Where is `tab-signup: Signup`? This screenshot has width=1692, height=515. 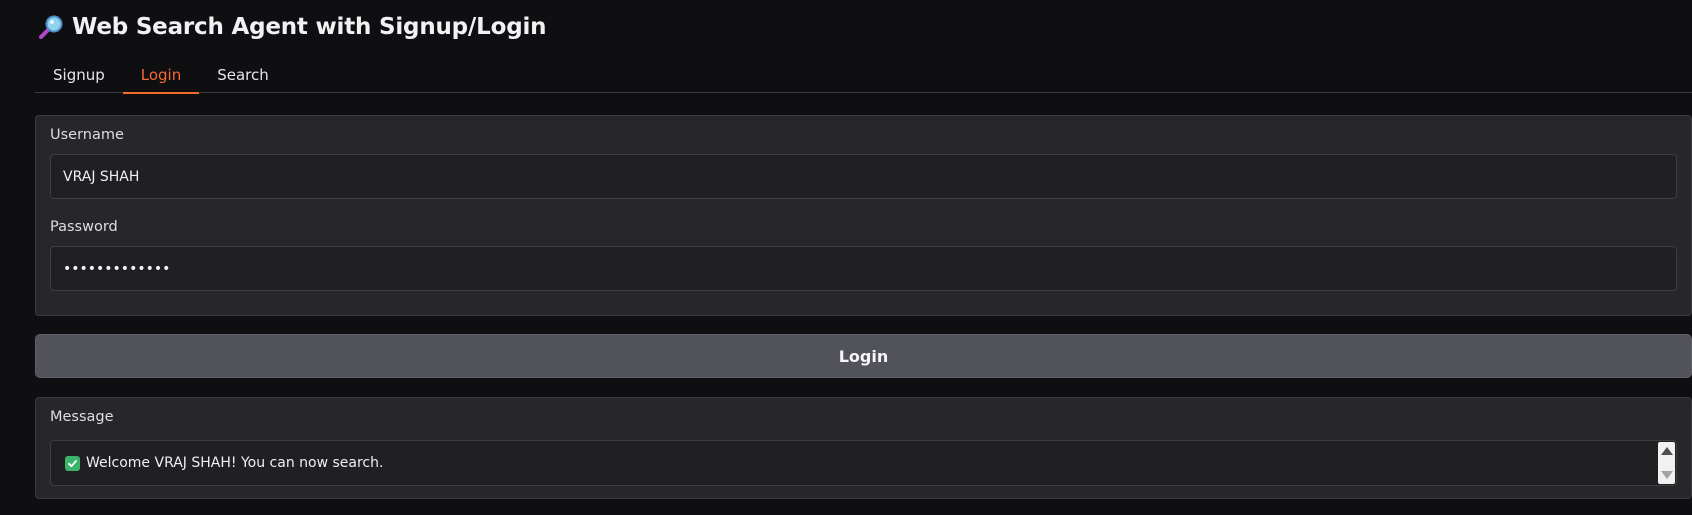 tab-signup: Signup is located at coordinates (79, 76).